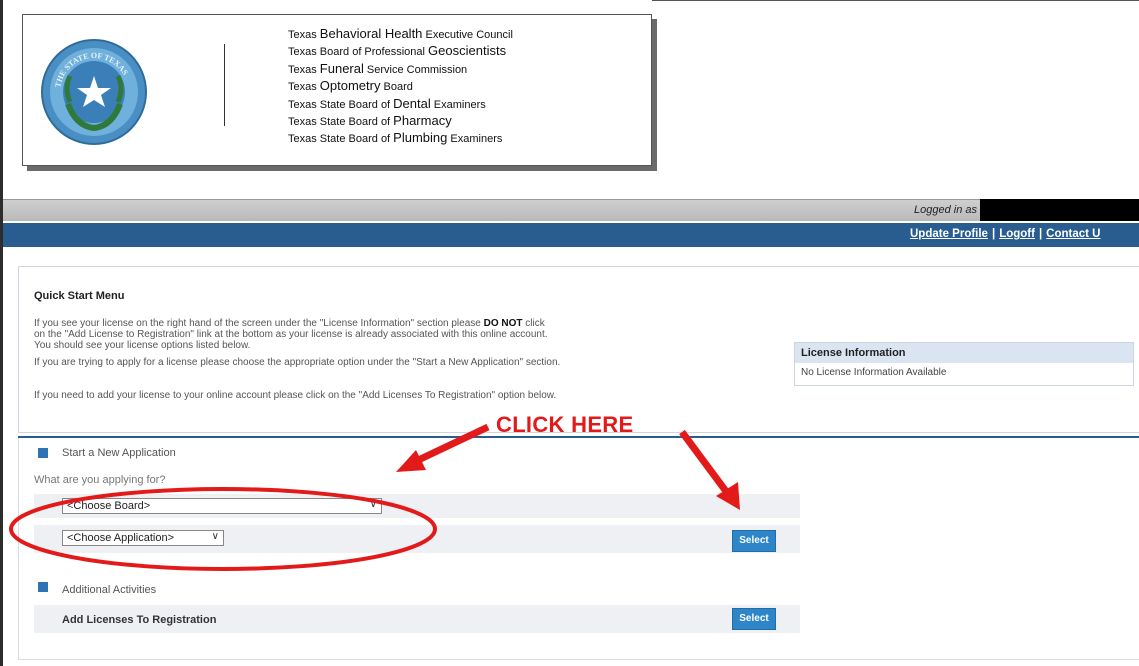  Describe the element at coordinates (94, 92) in the screenshot. I see `texas-seal-icon: THE STATE OF TEXAS` at that location.